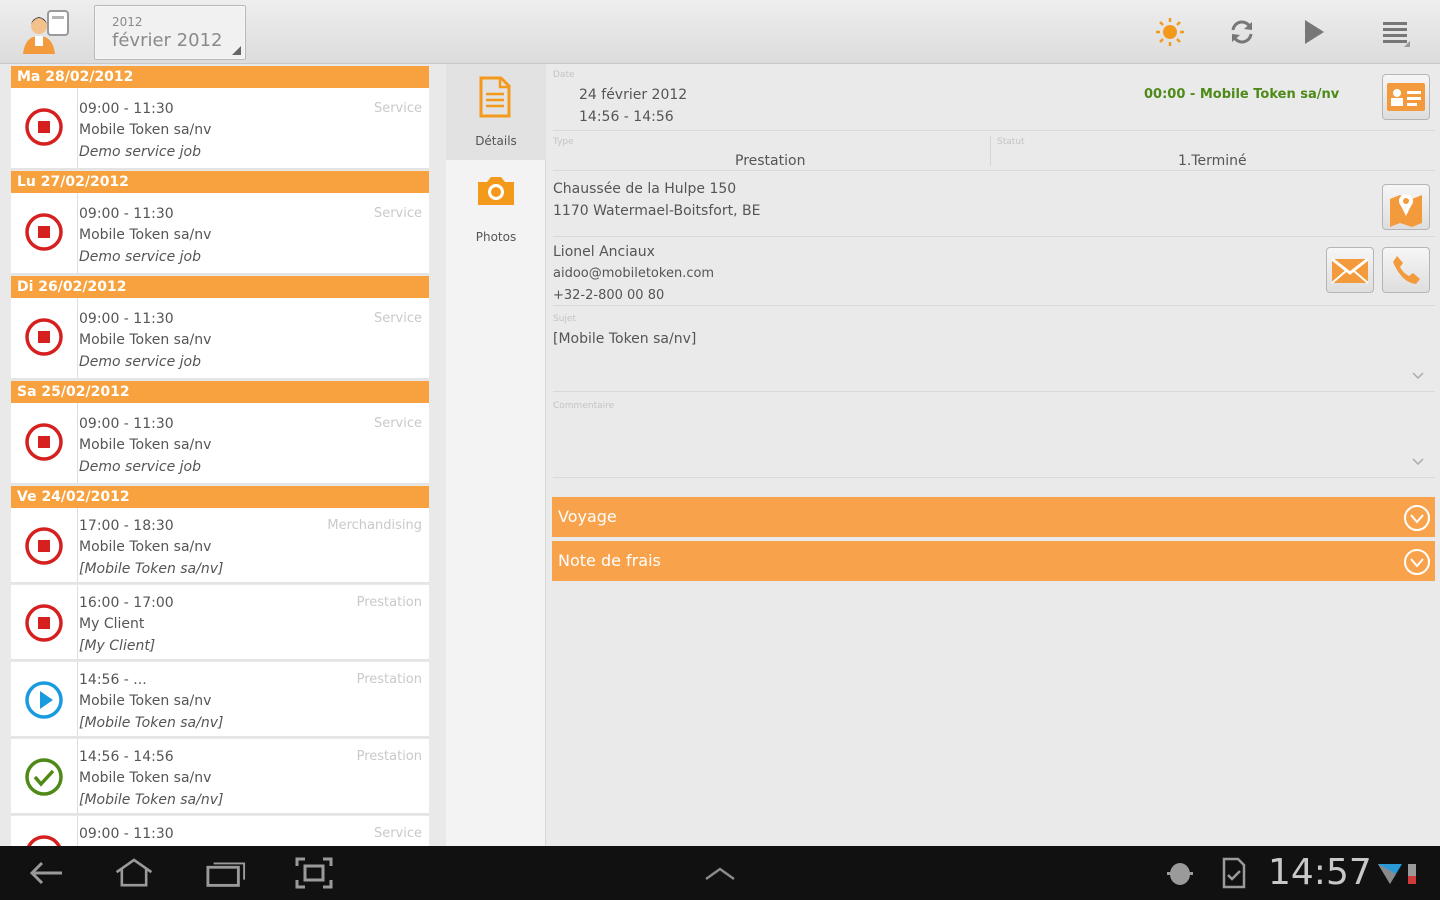 This screenshot has height=900, width=1440. I want to click on day-header: Sa 25/02/2012, so click(220, 392).